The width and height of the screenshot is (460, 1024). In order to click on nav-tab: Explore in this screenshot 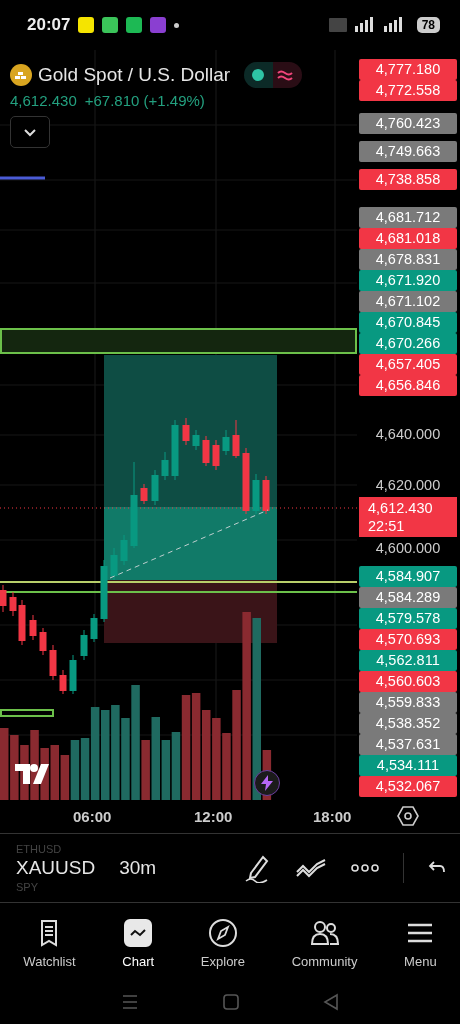, I will do `click(222, 943)`.